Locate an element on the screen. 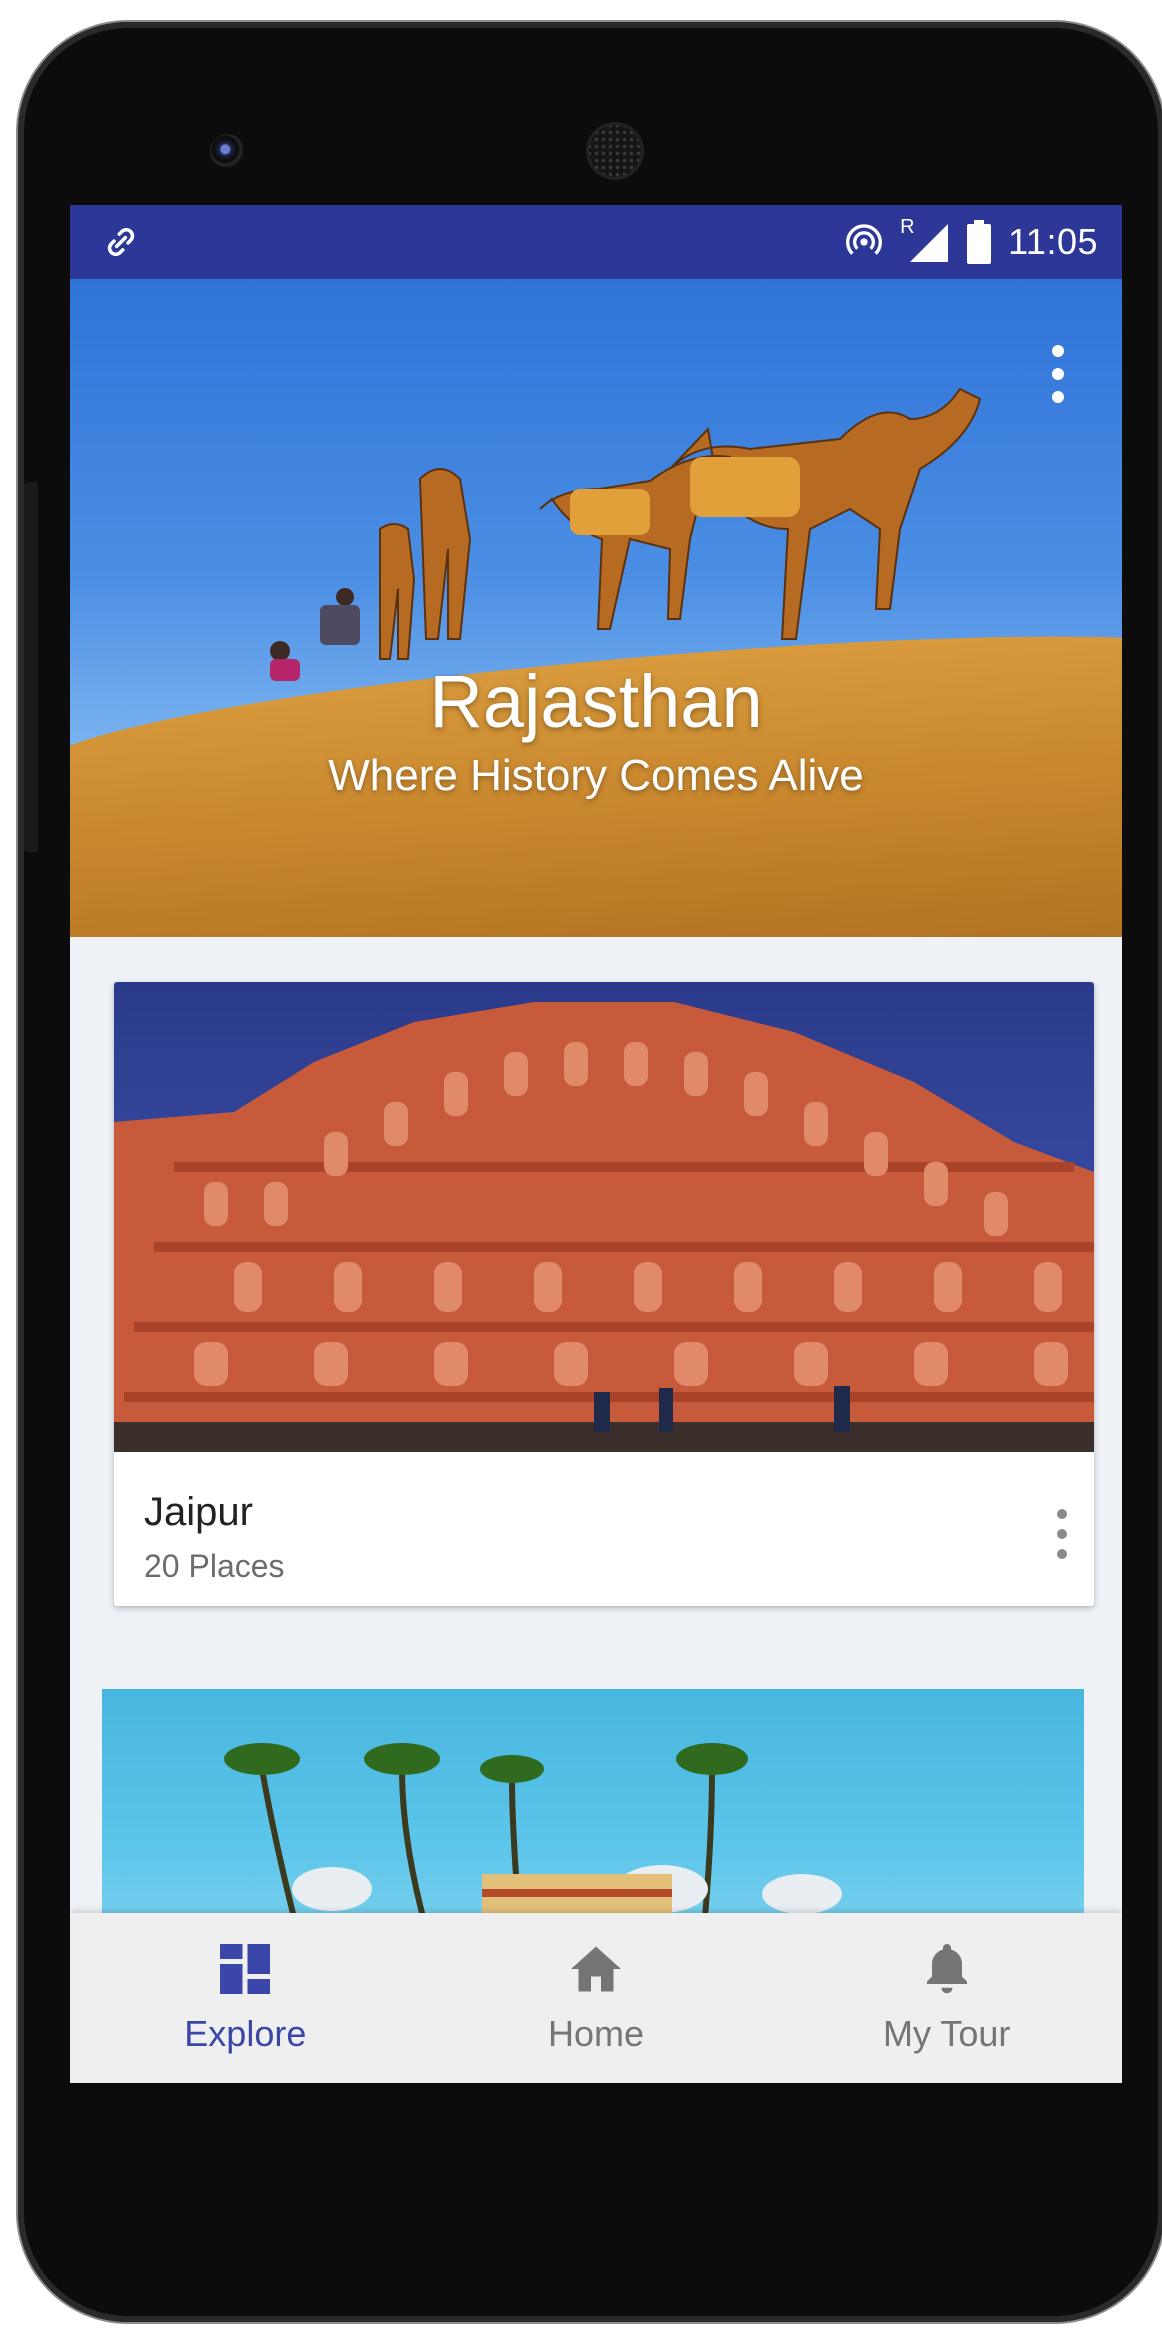 Image resolution: width=1162 pixels, height=2329 pixels. battery-icon is located at coordinates (979, 242).